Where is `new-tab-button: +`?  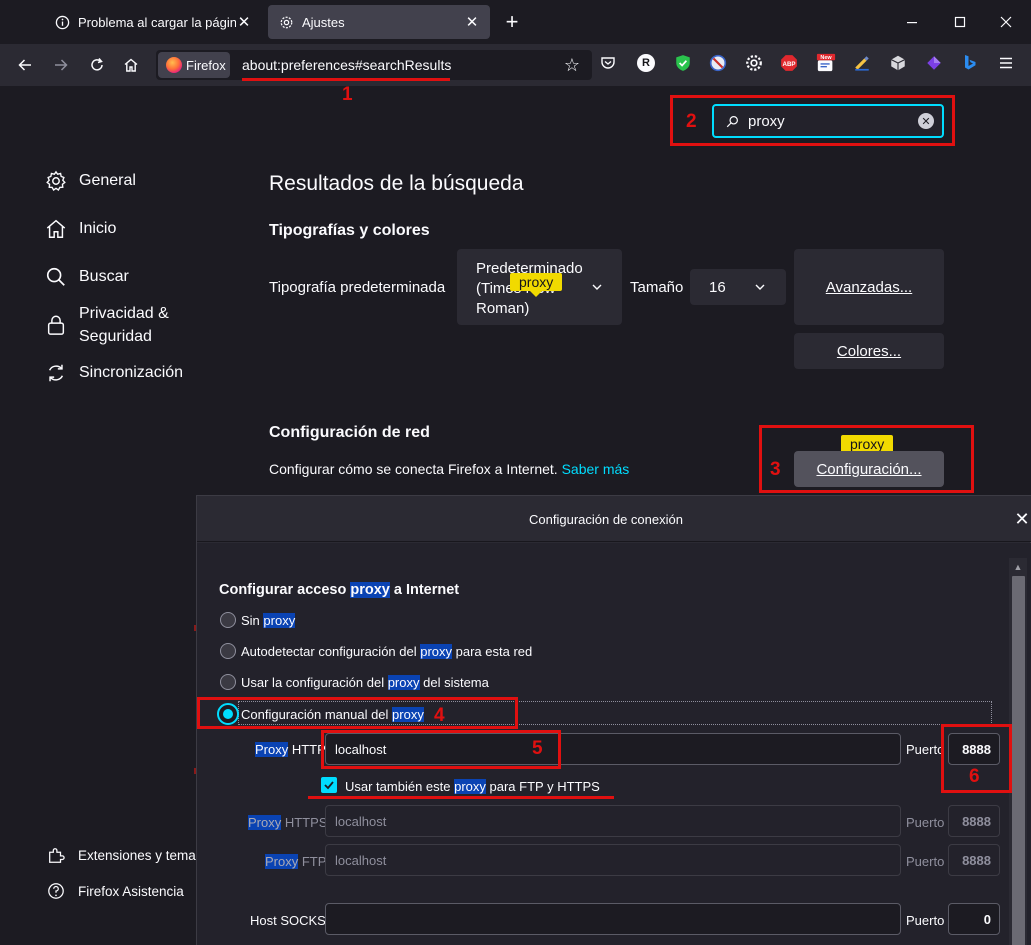 new-tab-button: + is located at coordinates (512, 21).